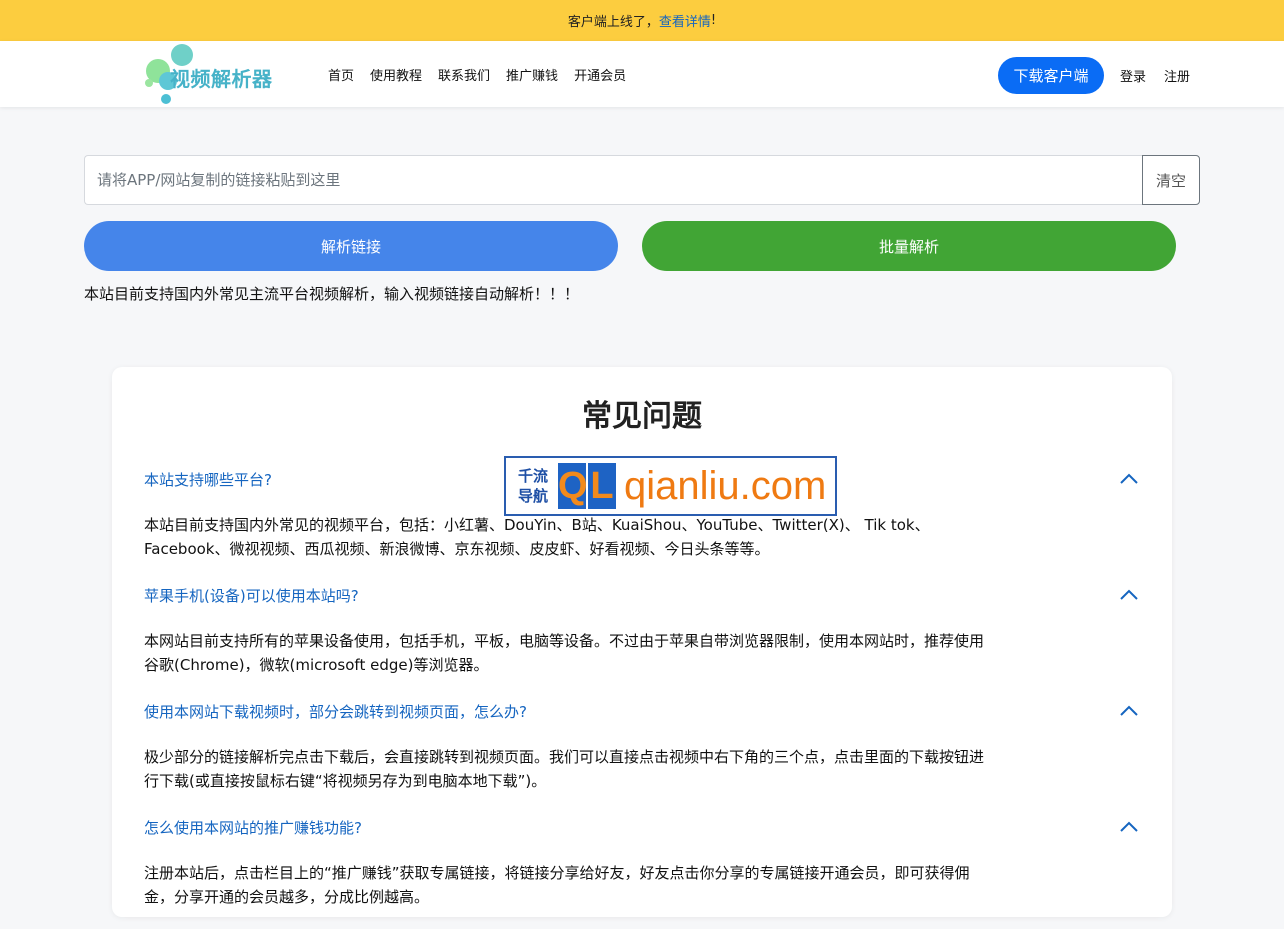  I want to click on parse-link-button: 解析链接, so click(351, 246).